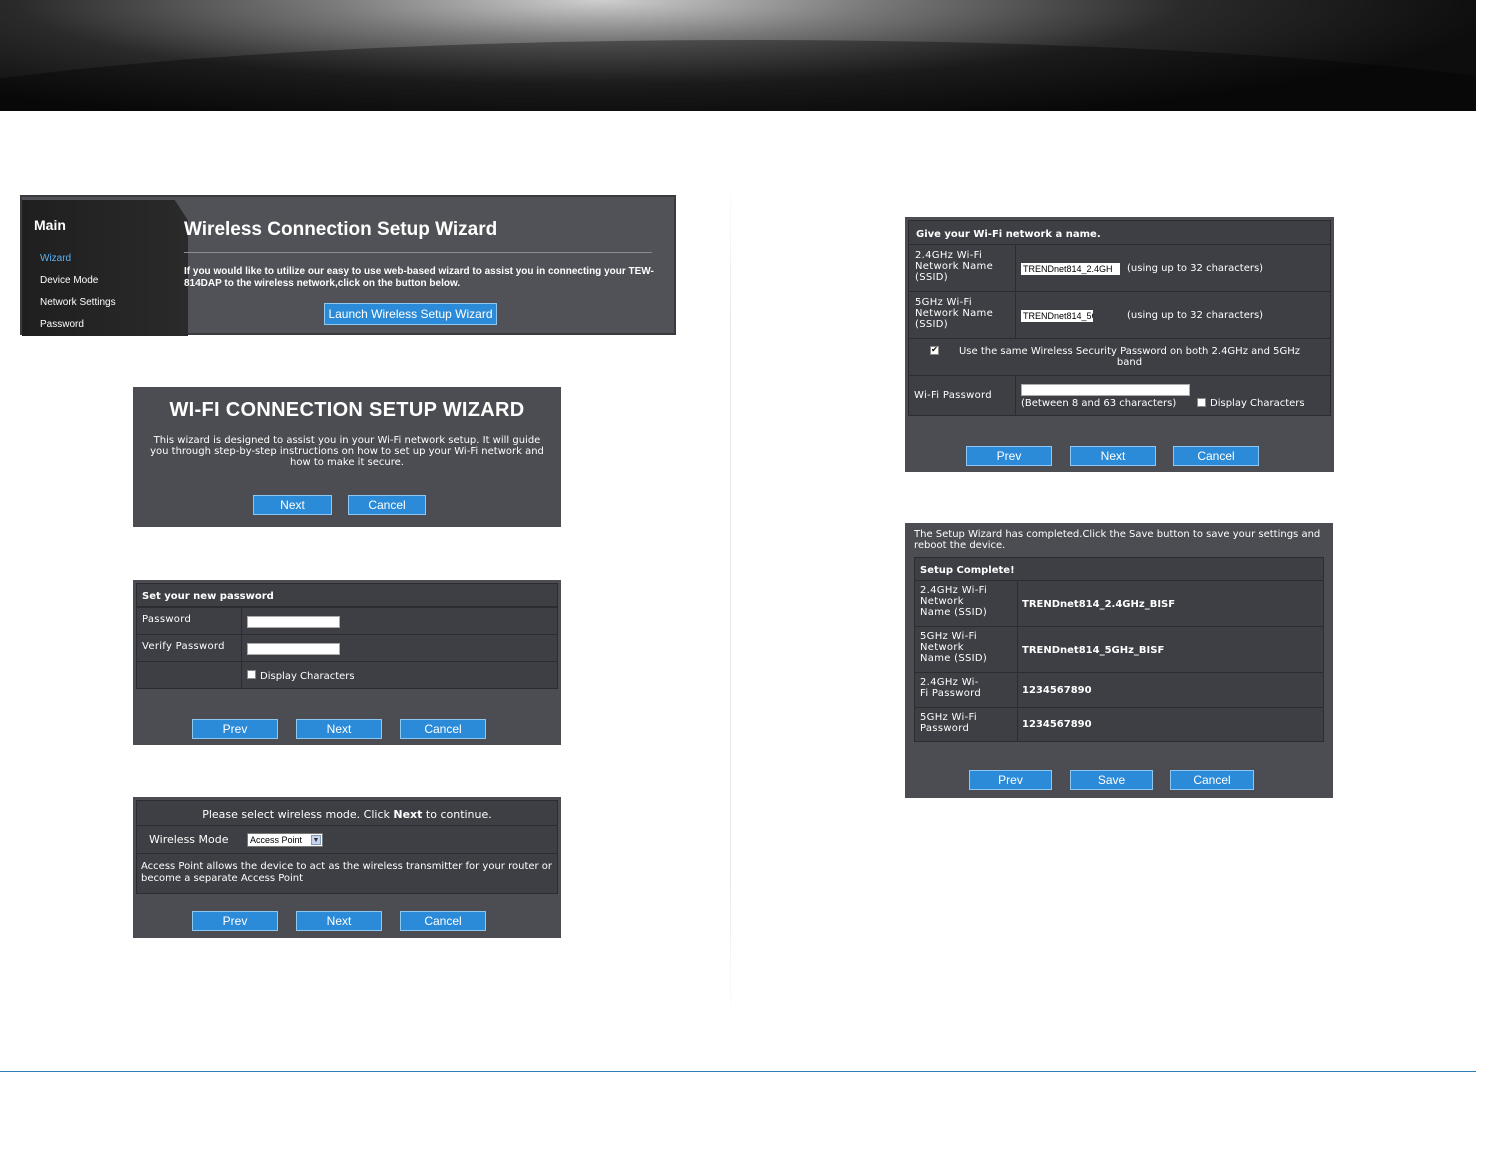 This screenshot has width=1505, height=1166. What do you see at coordinates (1119, 690) in the screenshot?
I see `summary-row-password24: 2.4GHz Wi-Fi Password 1234567890` at bounding box center [1119, 690].